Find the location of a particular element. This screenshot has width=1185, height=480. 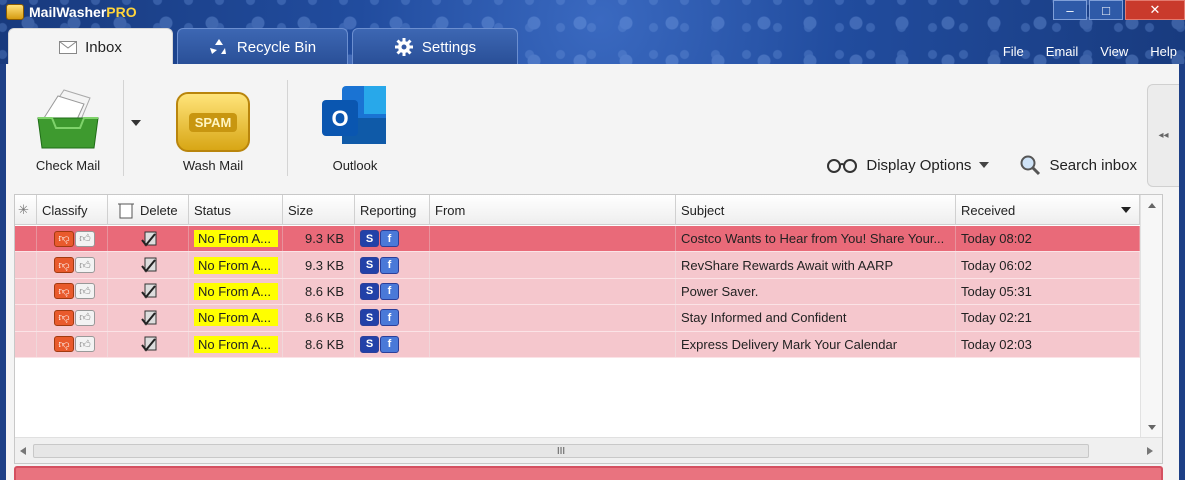

minimize-button: – is located at coordinates (1070, 10).